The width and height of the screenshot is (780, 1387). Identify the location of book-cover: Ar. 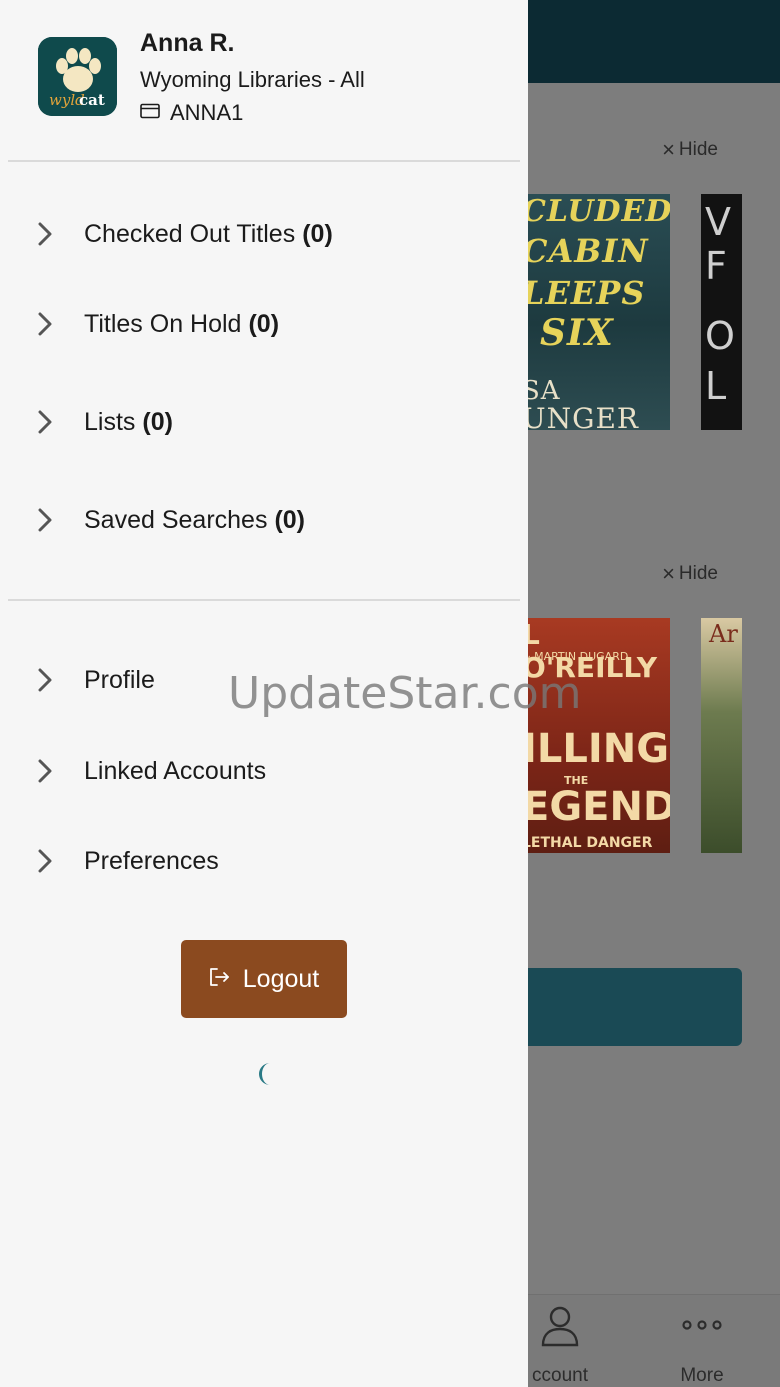
(721, 735).